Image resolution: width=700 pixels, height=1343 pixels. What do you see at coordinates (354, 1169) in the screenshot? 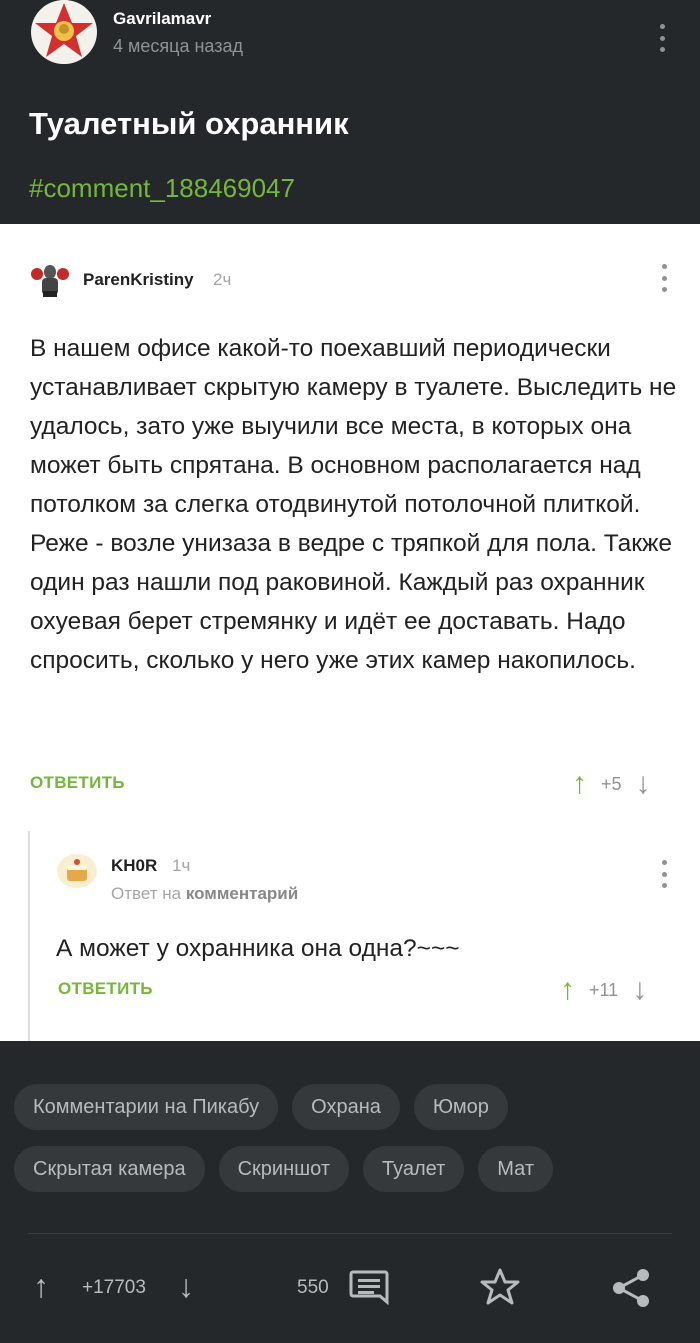
I see `tag-row: Скрытая камера Скриншот Туалет Мат` at bounding box center [354, 1169].